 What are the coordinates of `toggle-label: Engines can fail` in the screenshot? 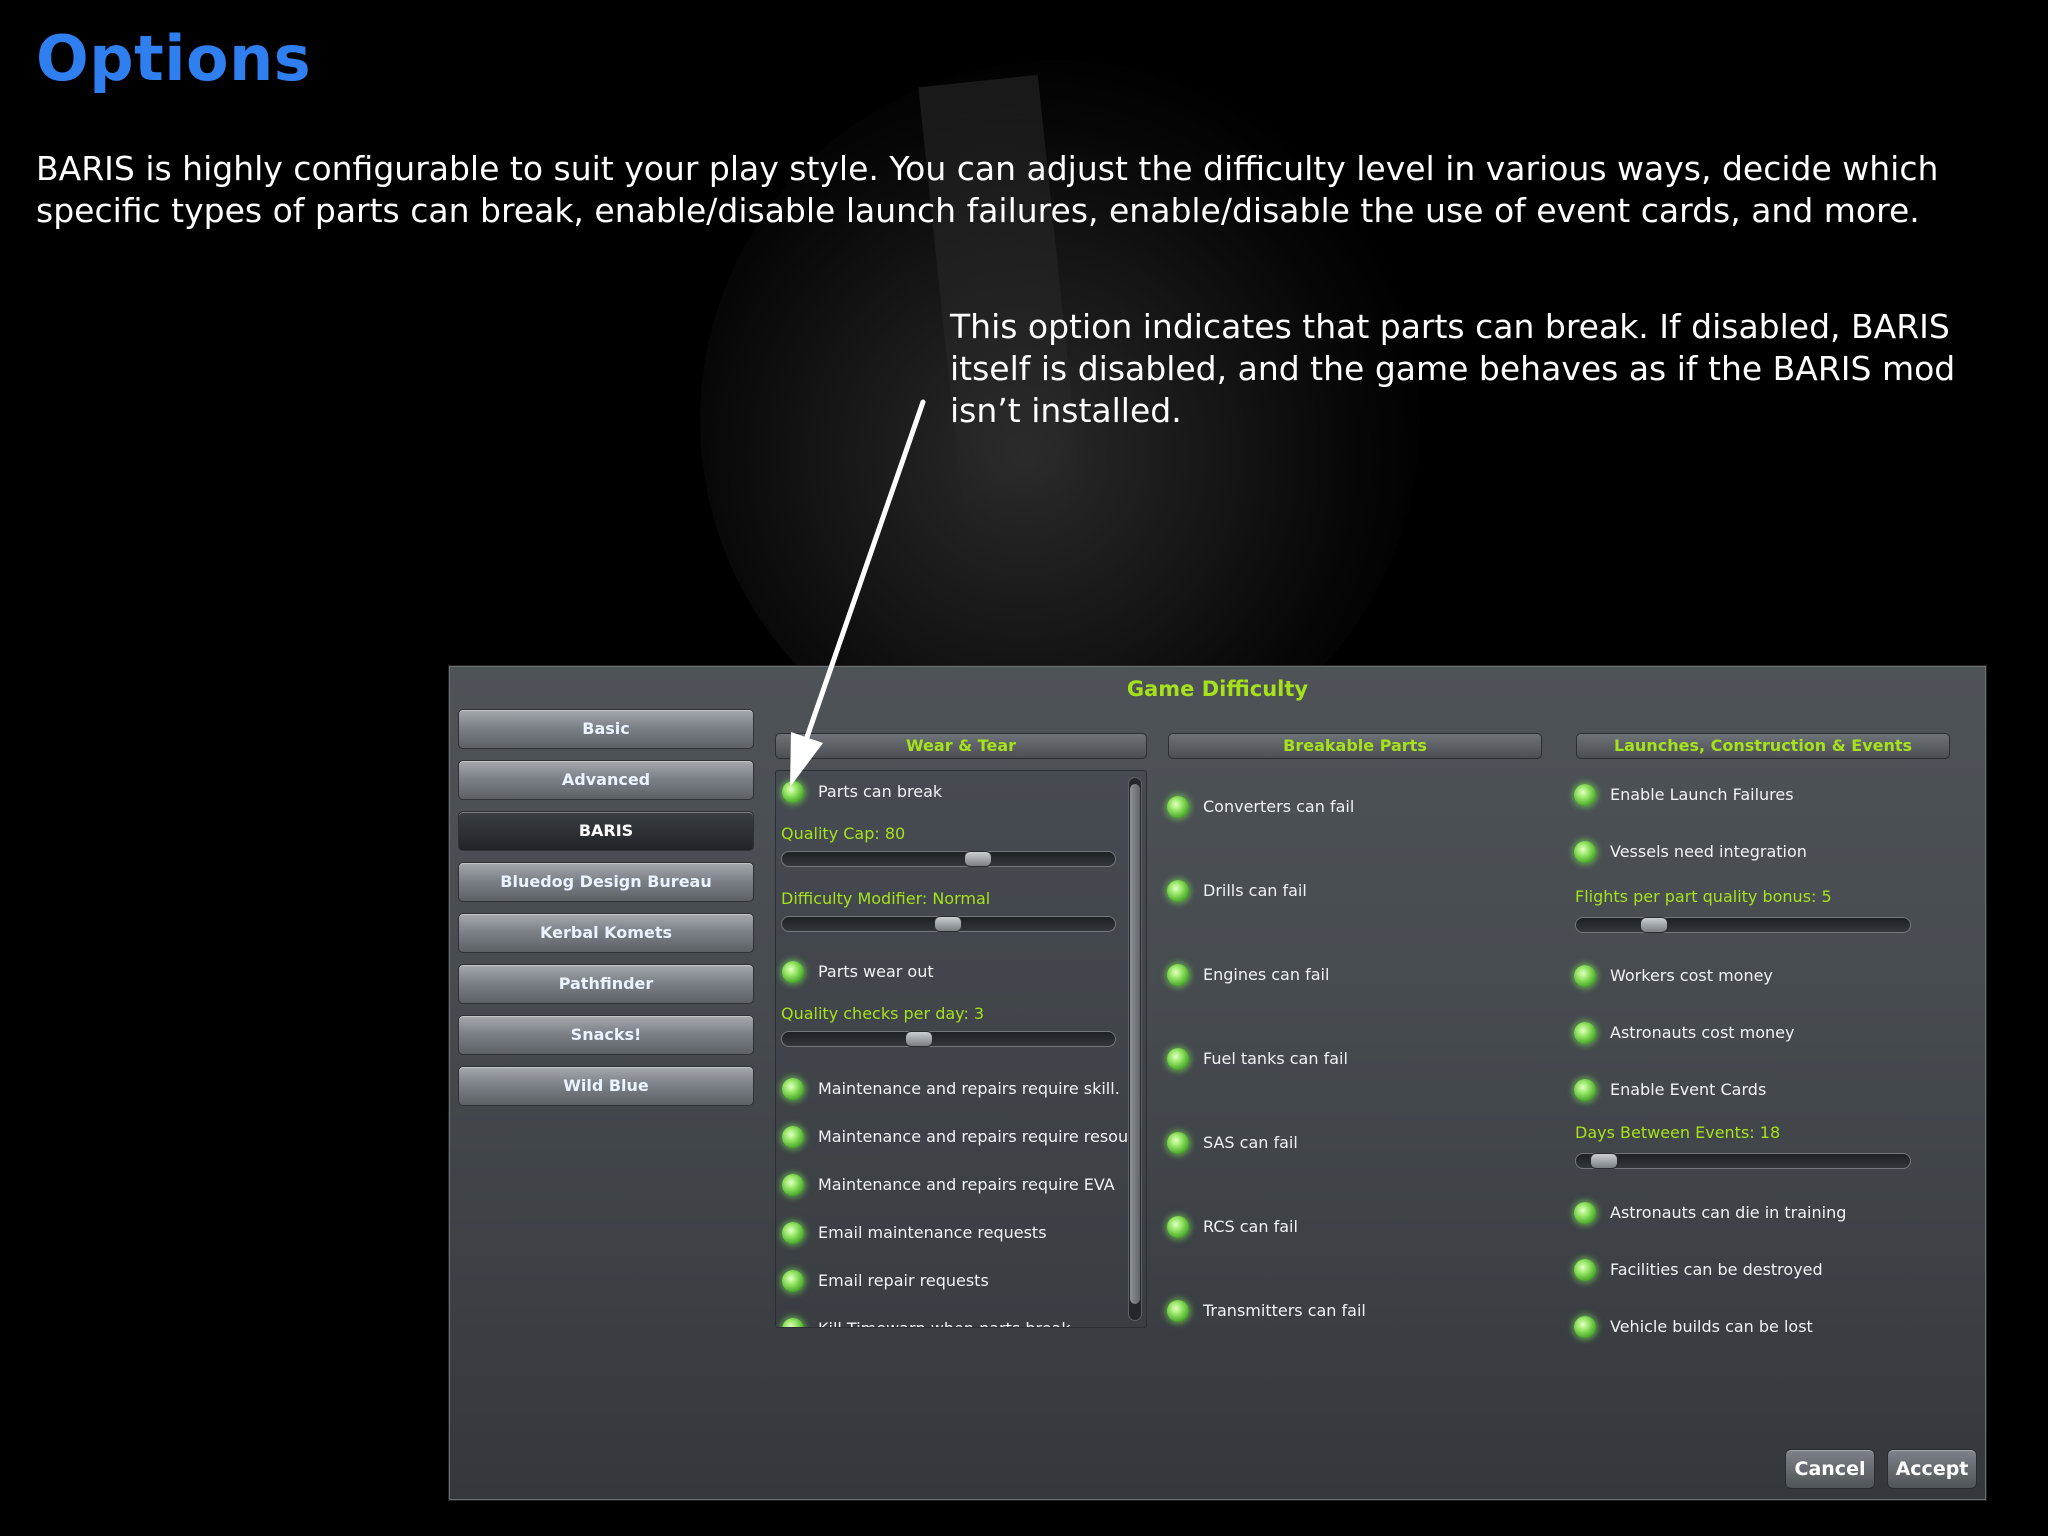 It's located at (1266, 974).